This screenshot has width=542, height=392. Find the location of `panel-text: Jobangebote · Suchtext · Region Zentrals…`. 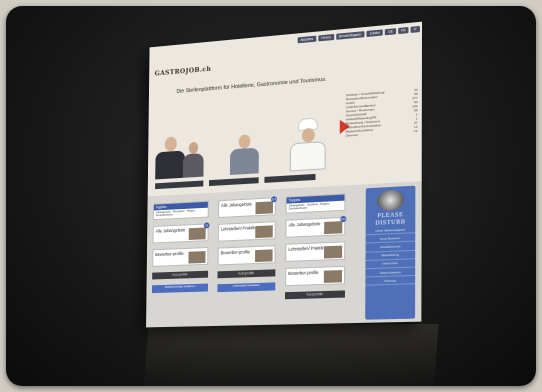

panel-text: Jobangebote · Suchtext · Region Zentrals… is located at coordinates (316, 207).